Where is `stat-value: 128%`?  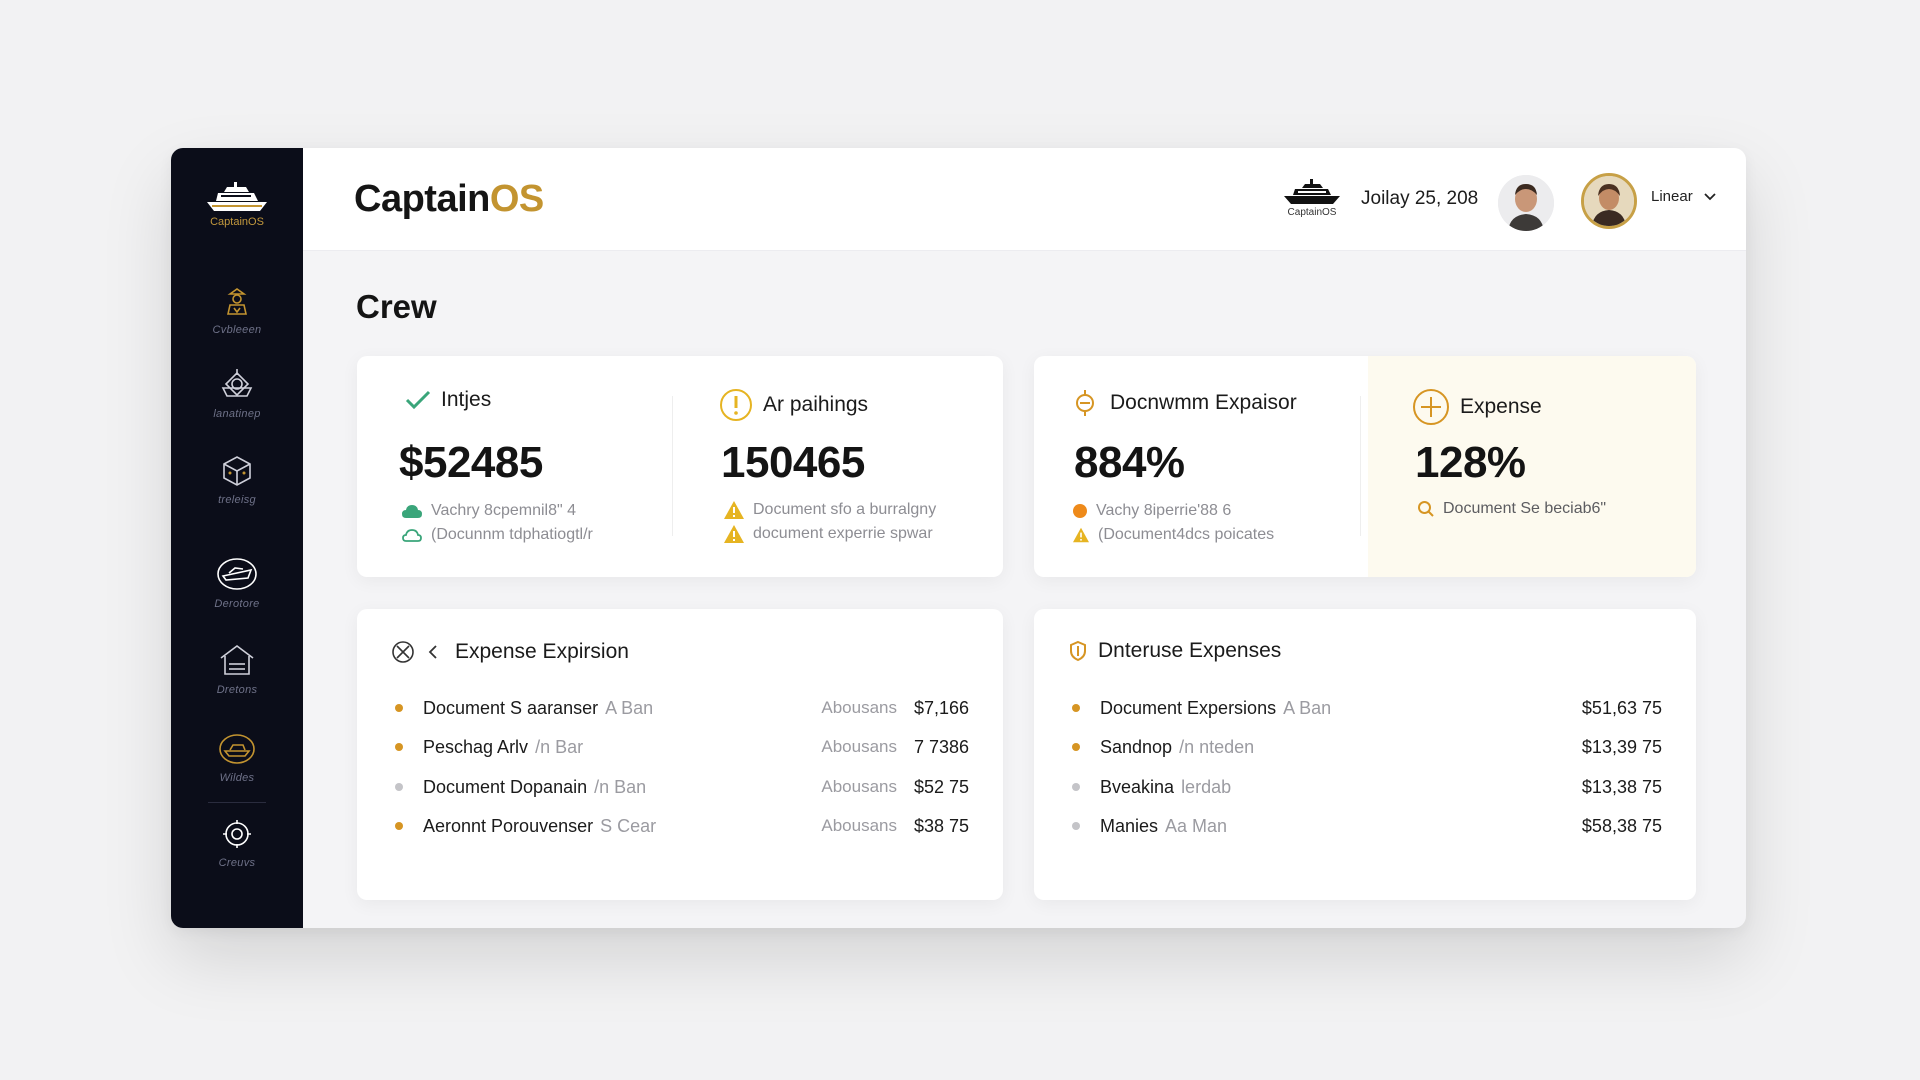
stat-value: 128% is located at coordinates (1470, 462).